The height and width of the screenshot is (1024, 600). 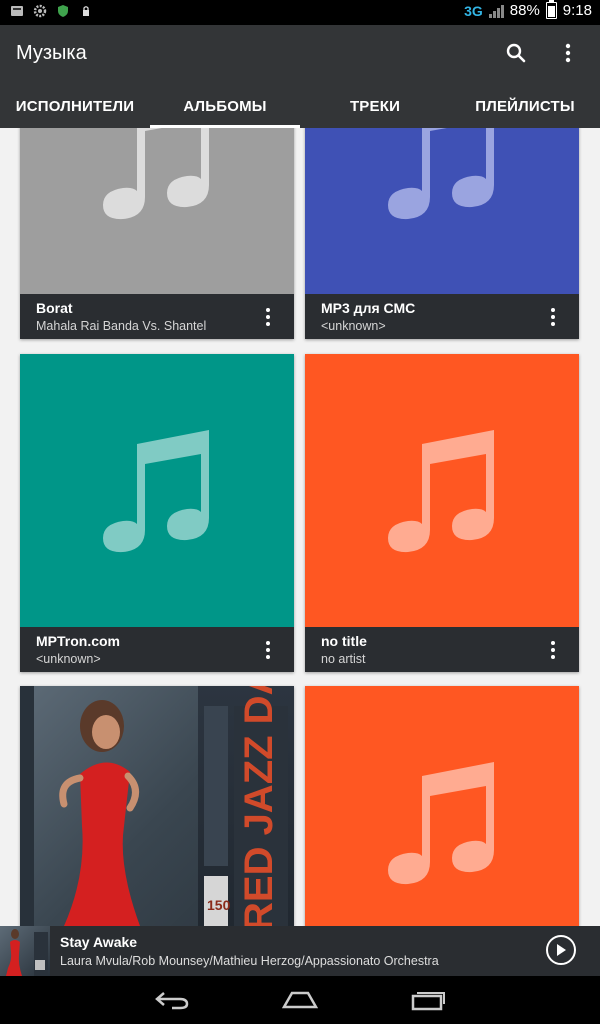 I want to click on tab-bar: ИСПОЛНИТЕЛИ АЛЬБОМЫ ТРЕКИ ПЛЕЙЛИСТЫ, so click(x=300, y=106).